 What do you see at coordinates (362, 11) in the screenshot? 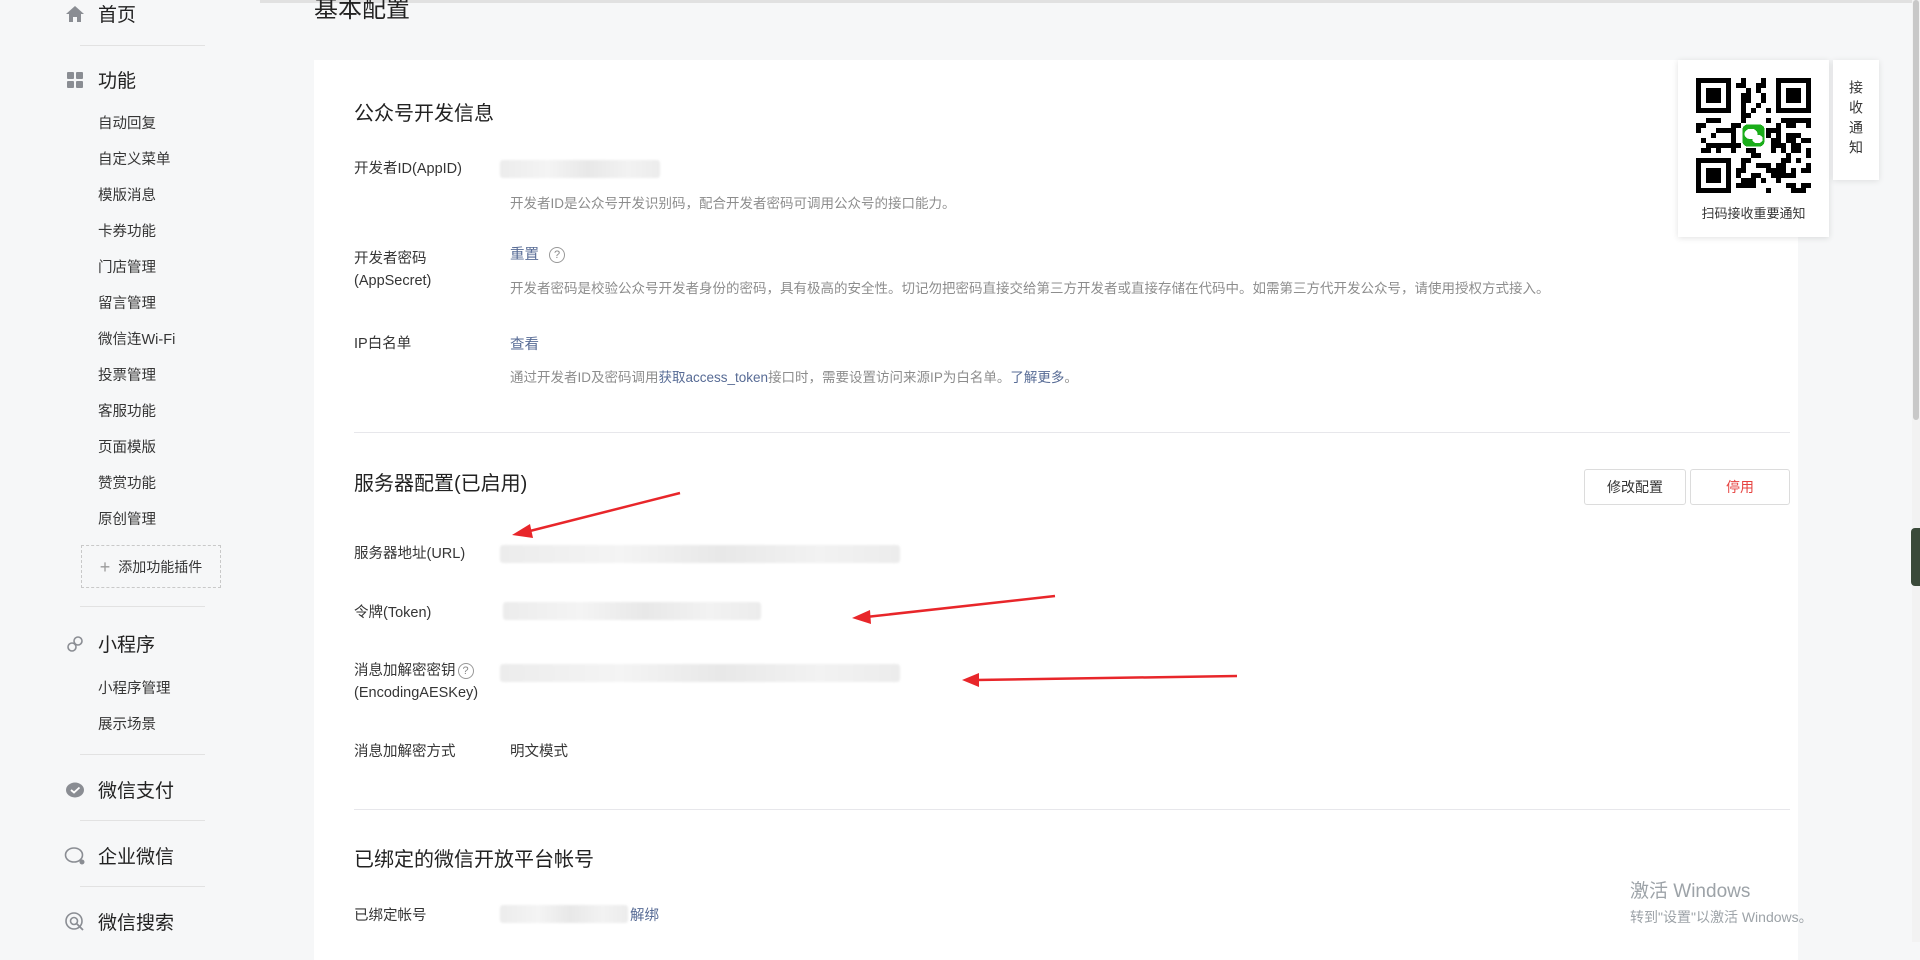
I see `page-title: 基本配置` at bounding box center [362, 11].